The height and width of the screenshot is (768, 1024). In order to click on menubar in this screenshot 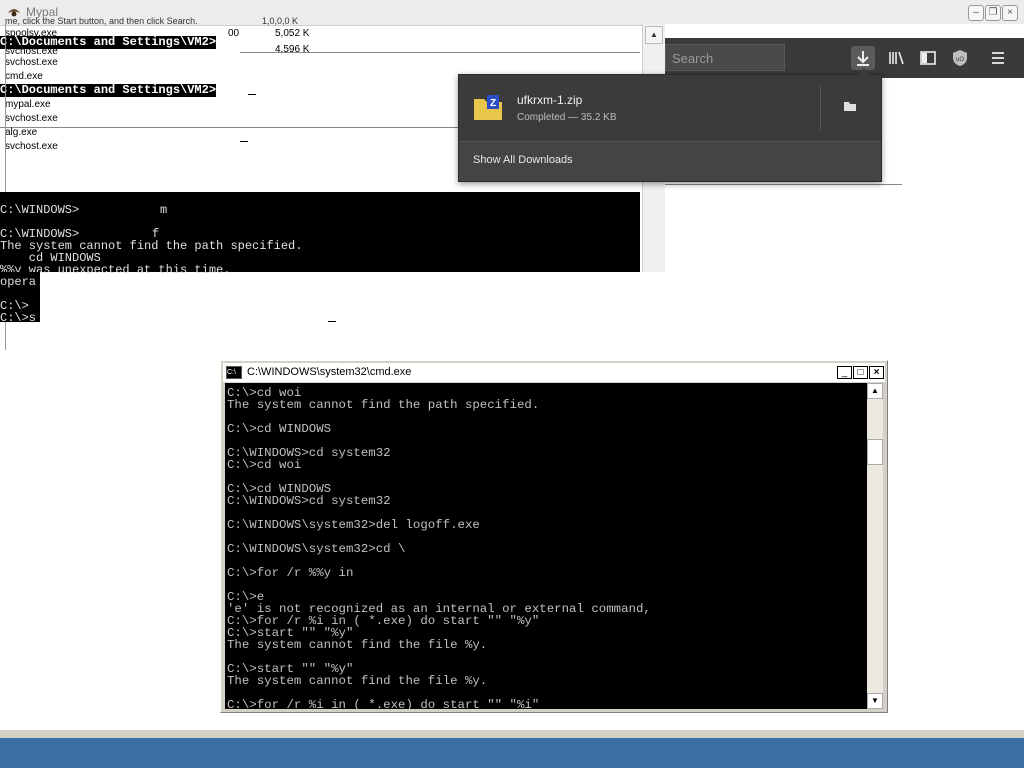, I will do `click(844, 31)`.